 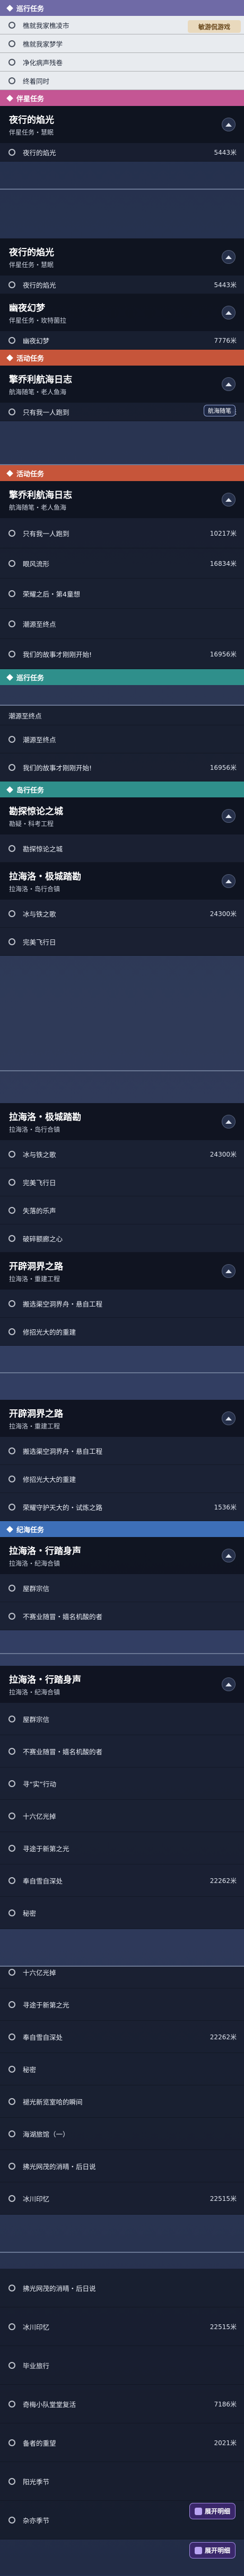 What do you see at coordinates (122, 2134) in the screenshot?
I see `task-row: 海湖旅馆（一）` at bounding box center [122, 2134].